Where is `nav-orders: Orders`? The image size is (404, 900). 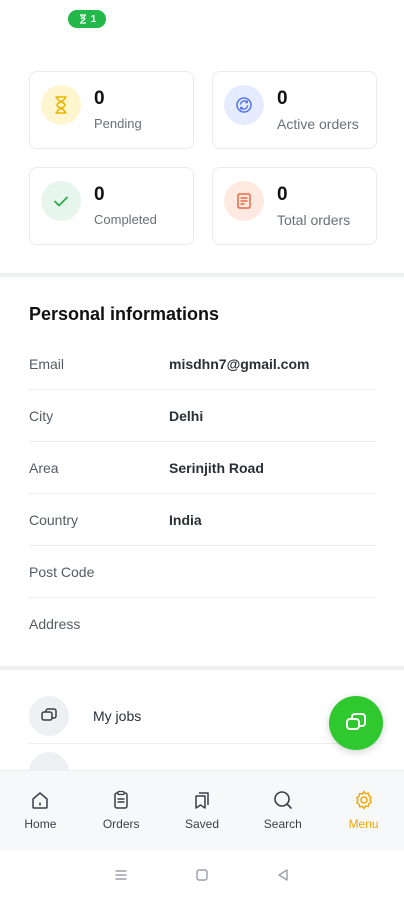 nav-orders: Orders is located at coordinates (121, 819).